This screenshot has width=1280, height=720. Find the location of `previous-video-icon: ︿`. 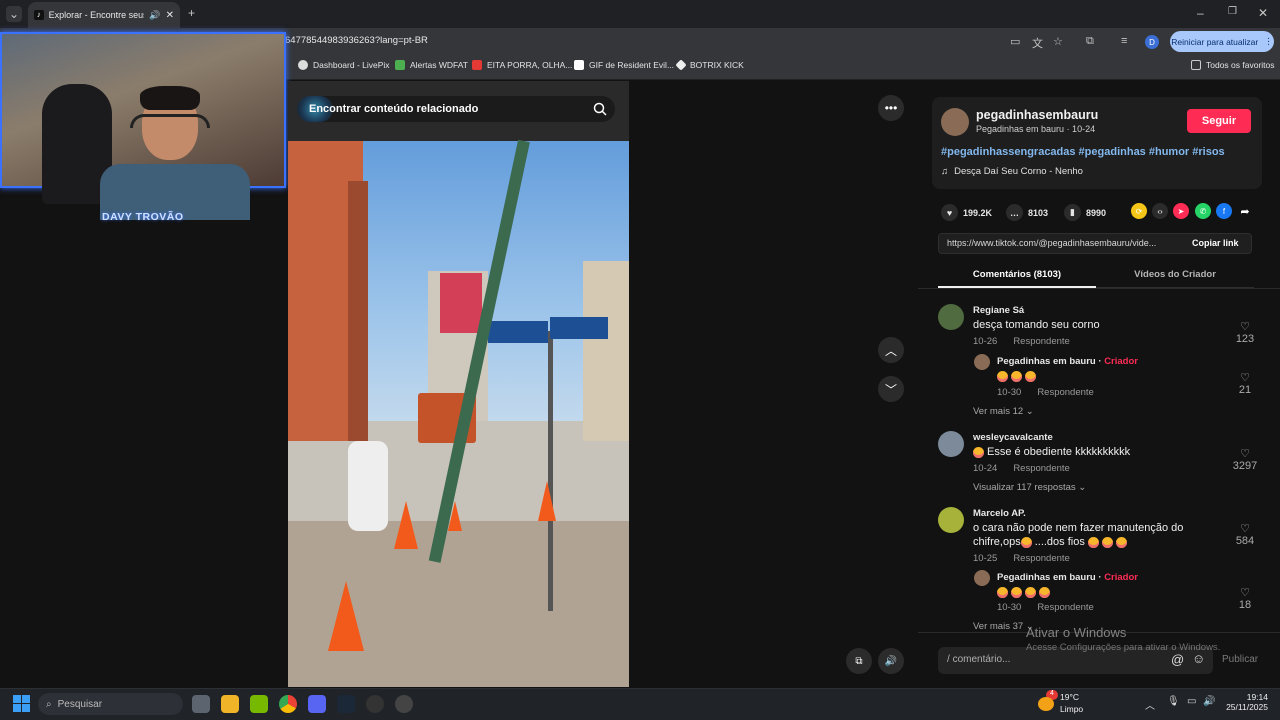

previous-video-icon: ︿ is located at coordinates (891, 350).